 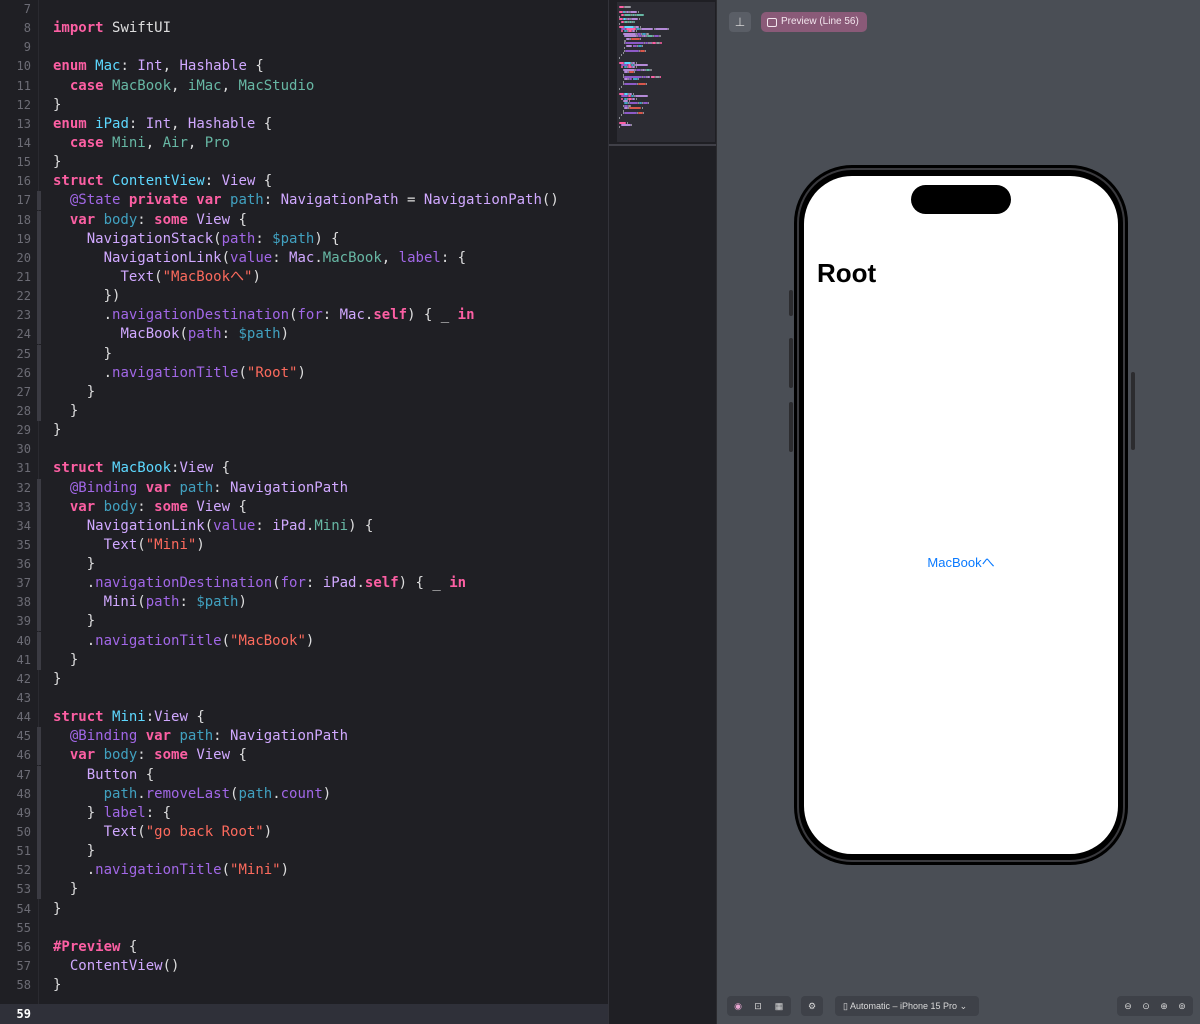 What do you see at coordinates (907, 1006) in the screenshot?
I see `device-picker: ▯ Automatic – iPhone 15 Pro ⌄` at bounding box center [907, 1006].